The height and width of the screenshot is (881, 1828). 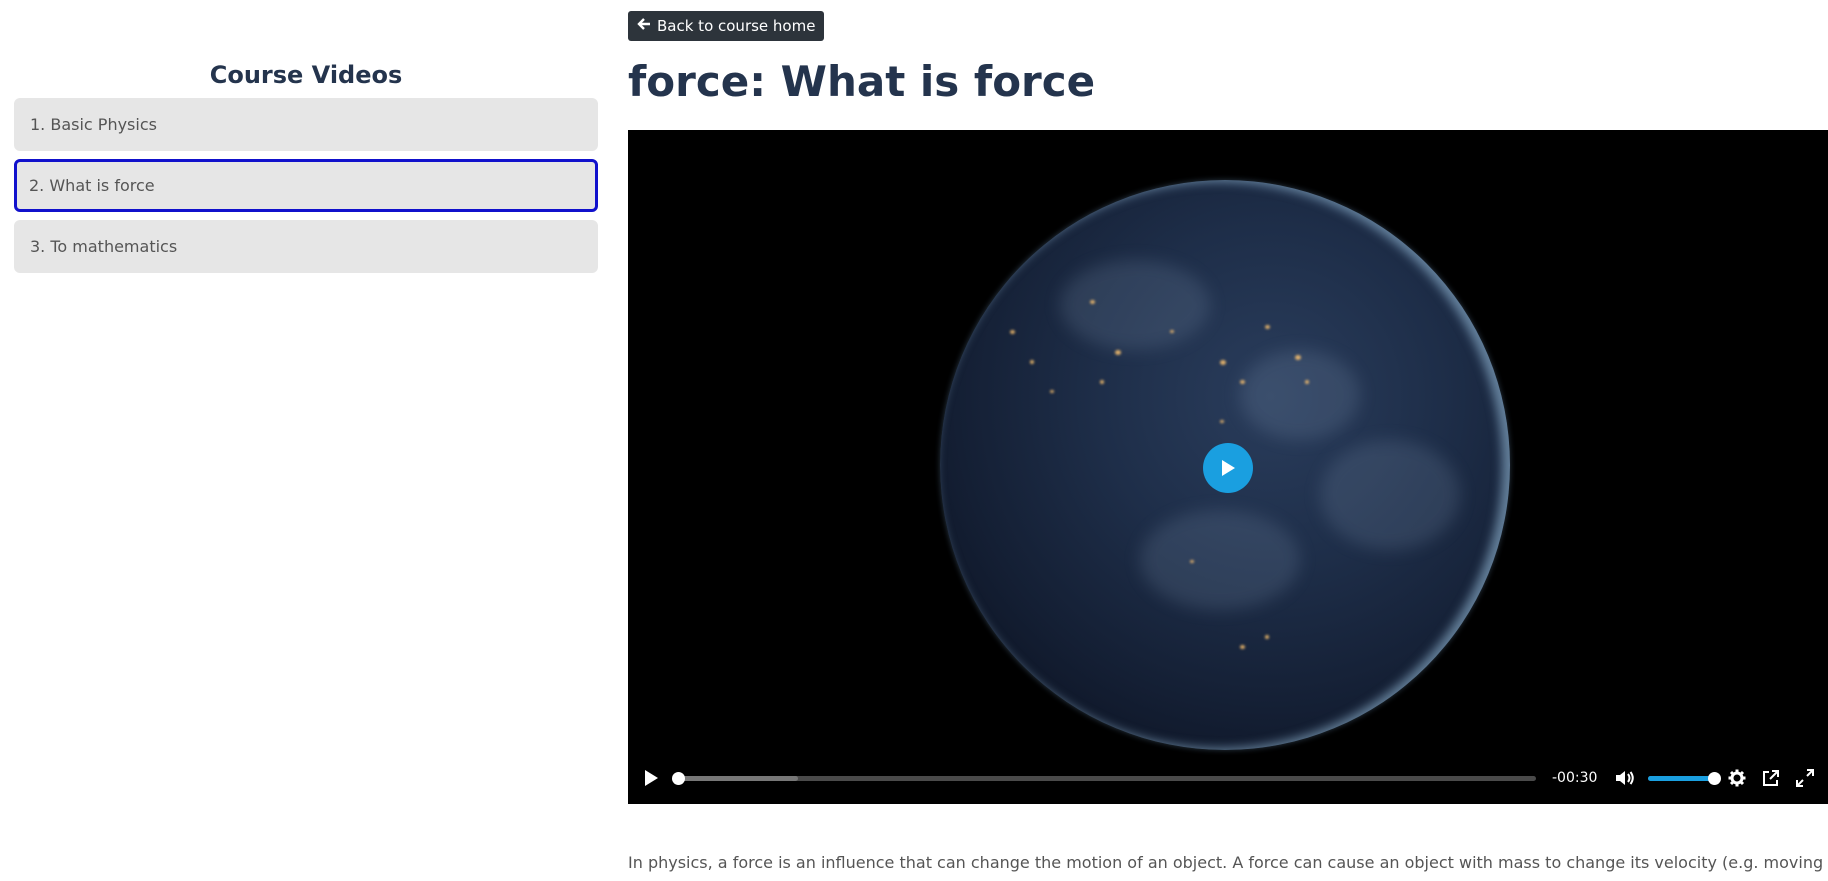 I want to click on time-remaining: -00:30, so click(x=1575, y=778).